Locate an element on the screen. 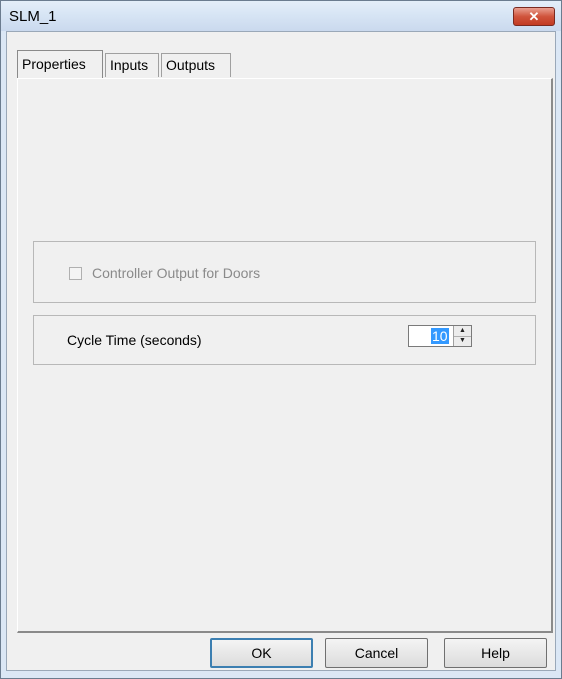 The width and height of the screenshot is (562, 679). cycle-time-stepper: 10 ▲ ▼ is located at coordinates (440, 336).